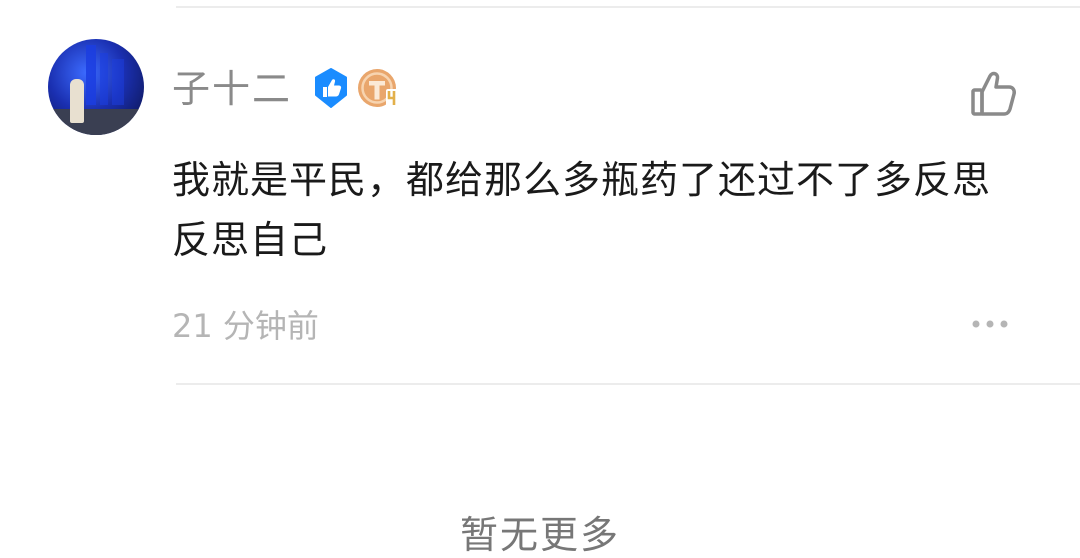  Describe the element at coordinates (628, 7) in the screenshot. I see `top-divider` at that location.